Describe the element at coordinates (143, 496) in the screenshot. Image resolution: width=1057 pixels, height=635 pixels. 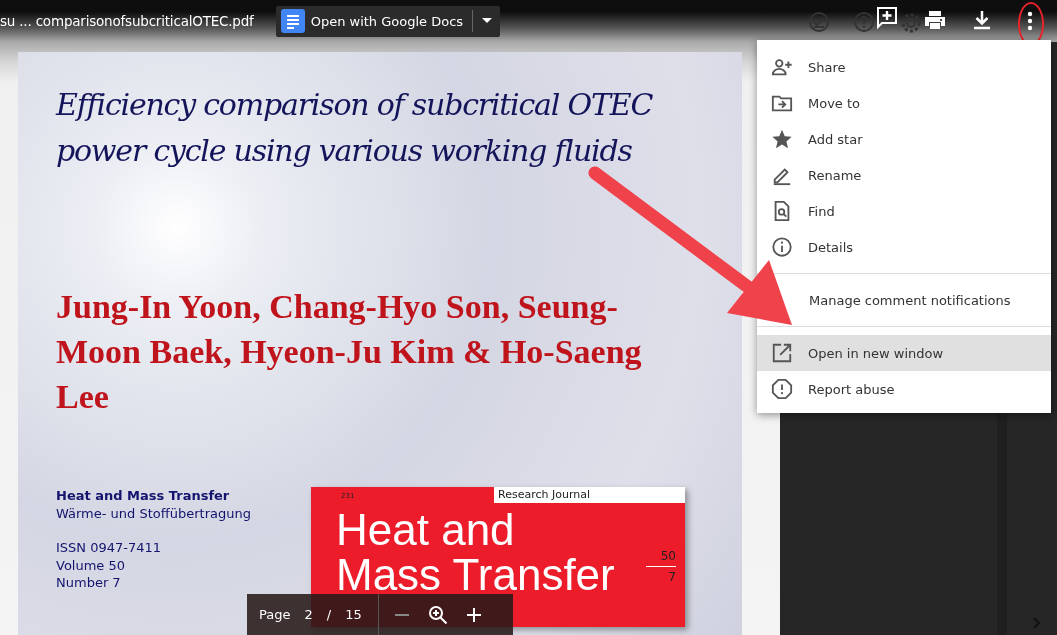
I see `journal-name: Heat and Mass Transfer` at that location.